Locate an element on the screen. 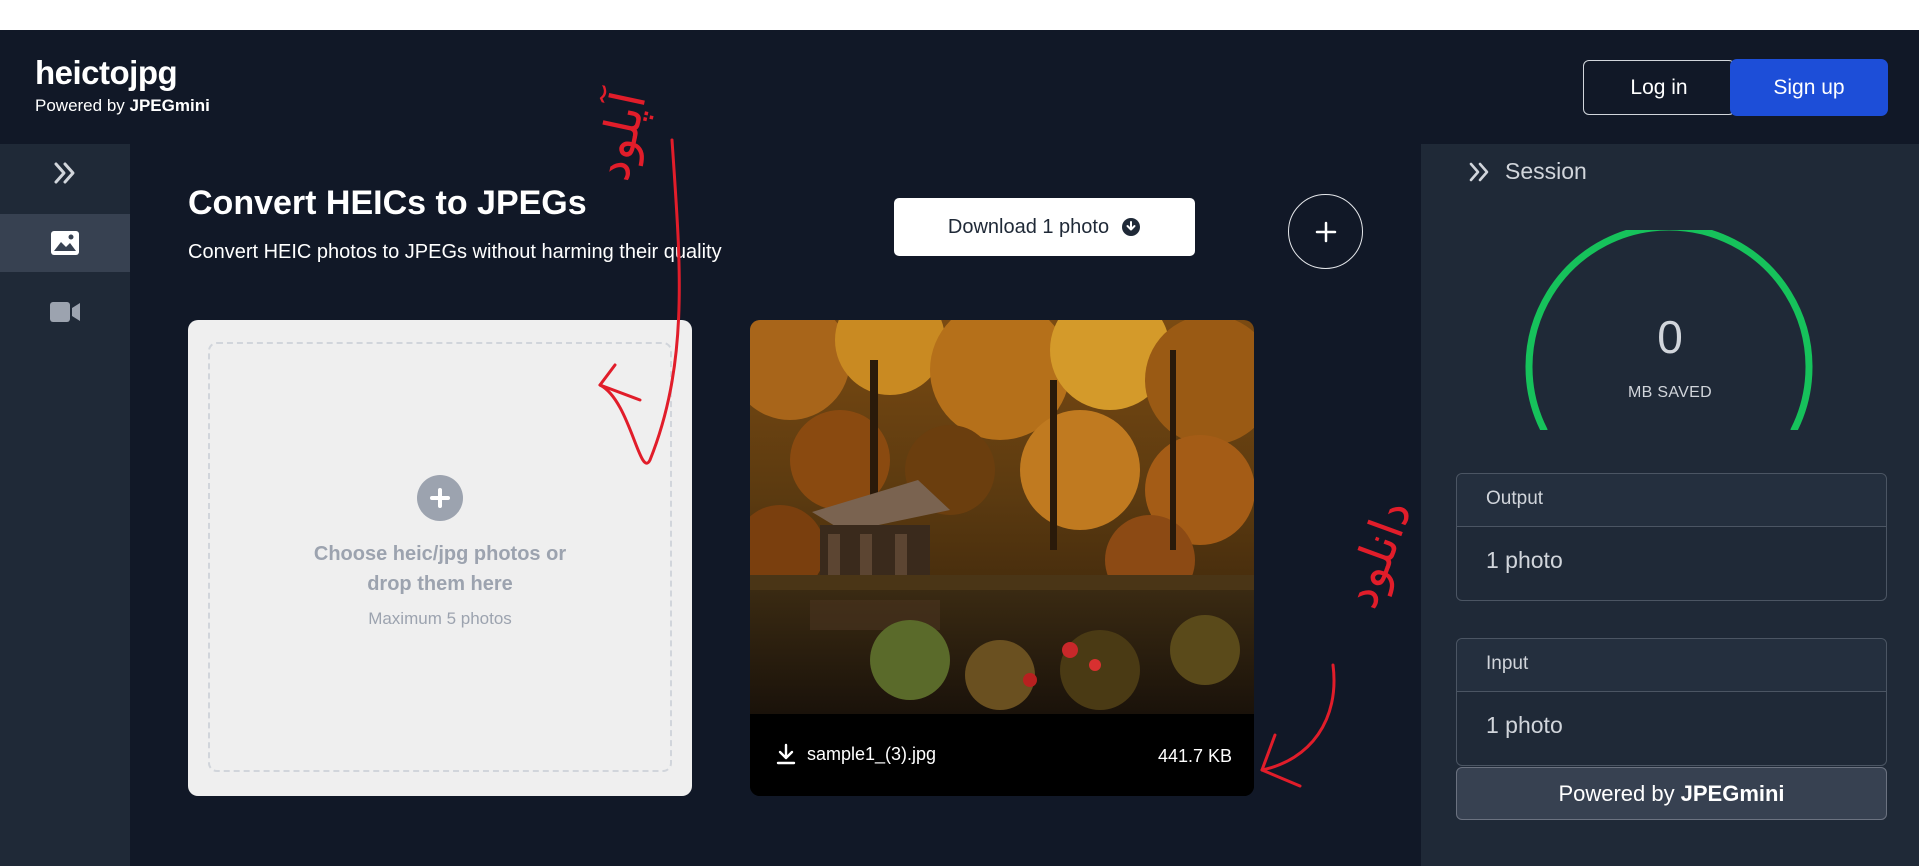  photo-card: sample1_(3).jpg 441.7 KB is located at coordinates (1002, 558).